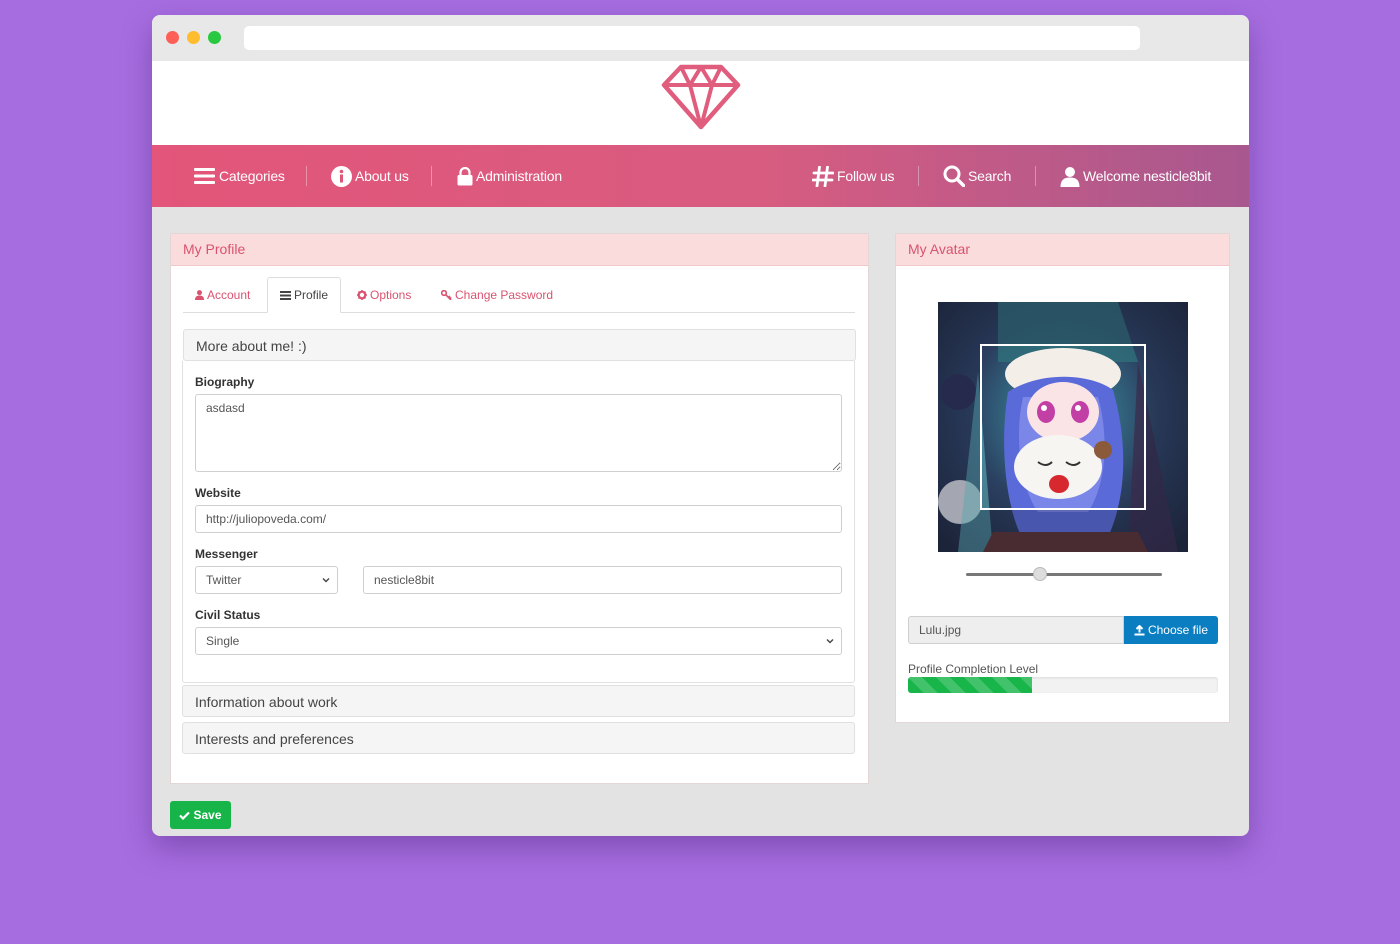 This screenshot has width=1400, height=944. I want to click on nav-search-label: Search, so click(990, 176).